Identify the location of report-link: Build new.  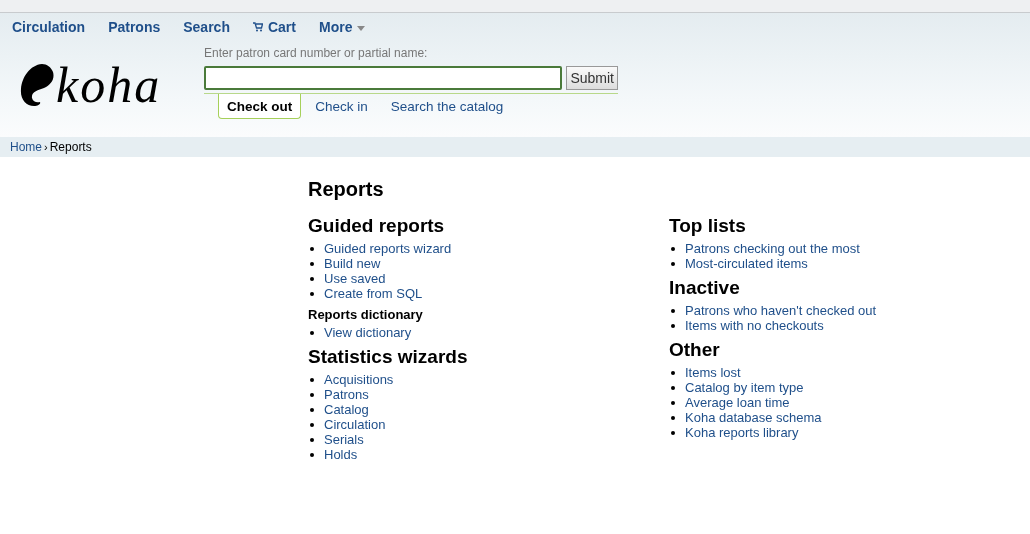
(352, 263).